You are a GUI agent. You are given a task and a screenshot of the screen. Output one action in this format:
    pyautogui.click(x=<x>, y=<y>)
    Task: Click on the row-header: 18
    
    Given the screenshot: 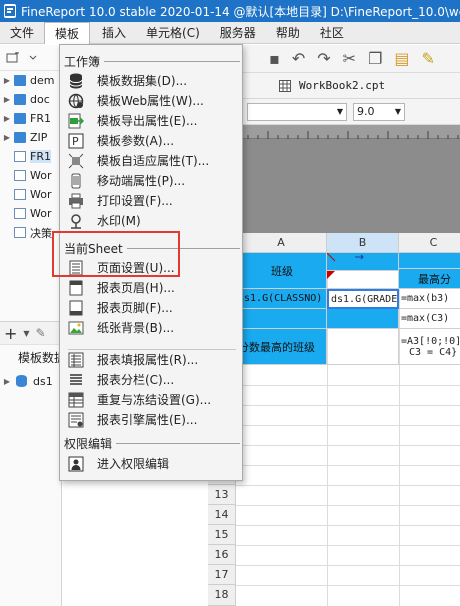 What is the action you would take?
    pyautogui.click(x=222, y=595)
    